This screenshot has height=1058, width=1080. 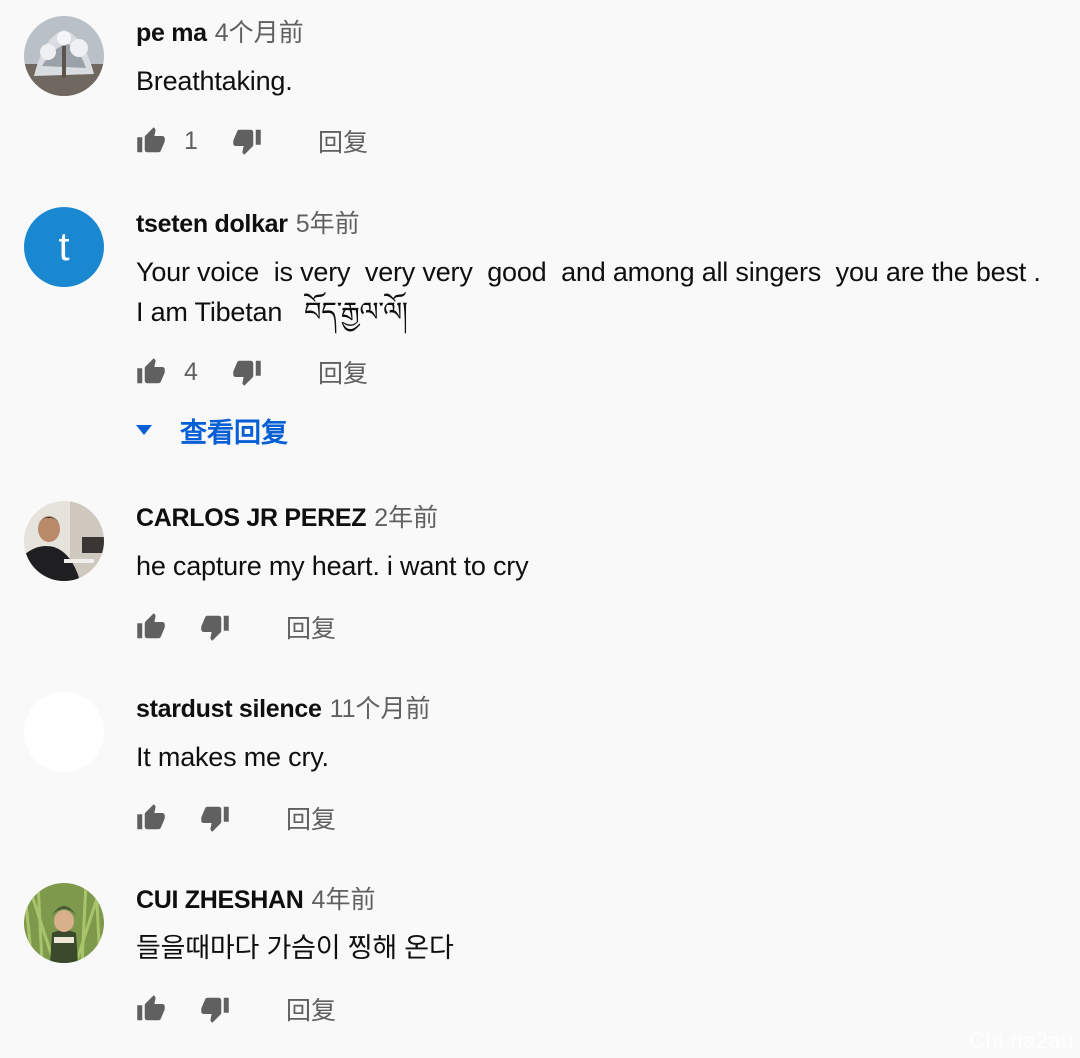 I want to click on author-name: tseten dolkar, so click(x=212, y=224).